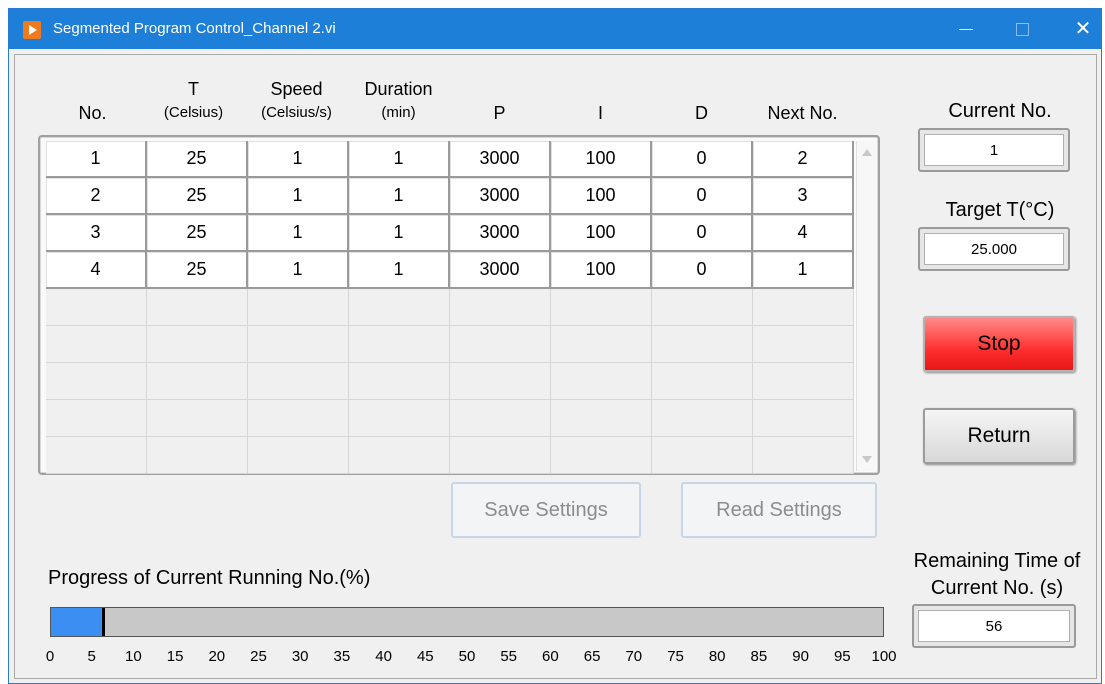 This screenshot has height=684, width=1105. I want to click on target-t-value: 25.000, so click(994, 249).